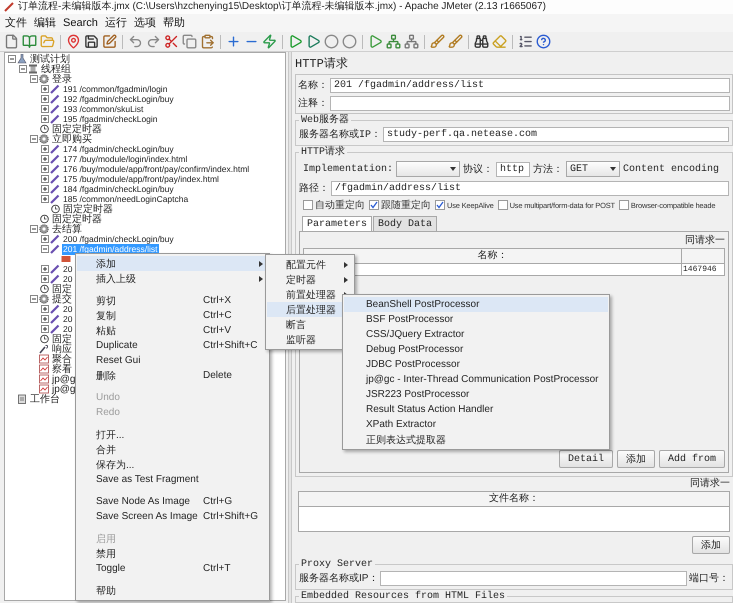 Image resolution: width=733 pixels, height=603 pixels. I want to click on menu-item: 合并, so click(172, 449).